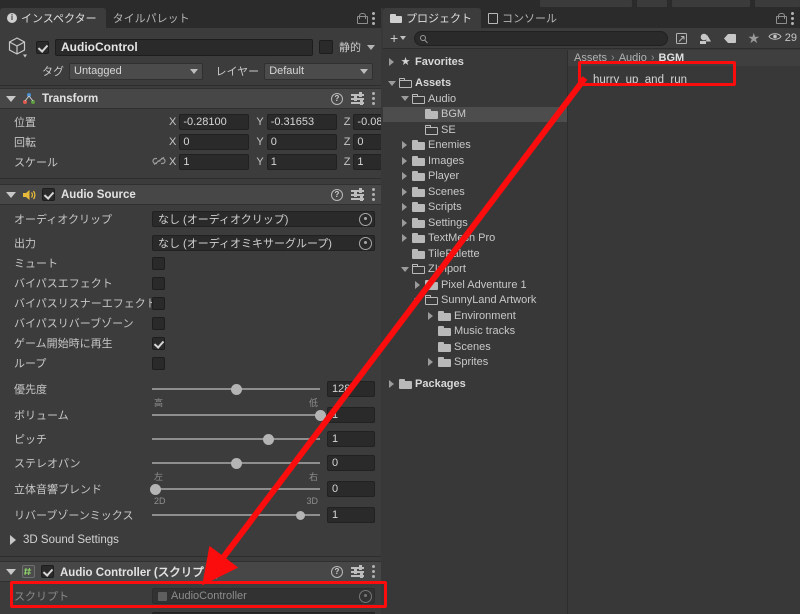 The width and height of the screenshot is (800, 614). What do you see at coordinates (432, 18) in the screenshot?
I see `tab-project: プロジェクト` at bounding box center [432, 18].